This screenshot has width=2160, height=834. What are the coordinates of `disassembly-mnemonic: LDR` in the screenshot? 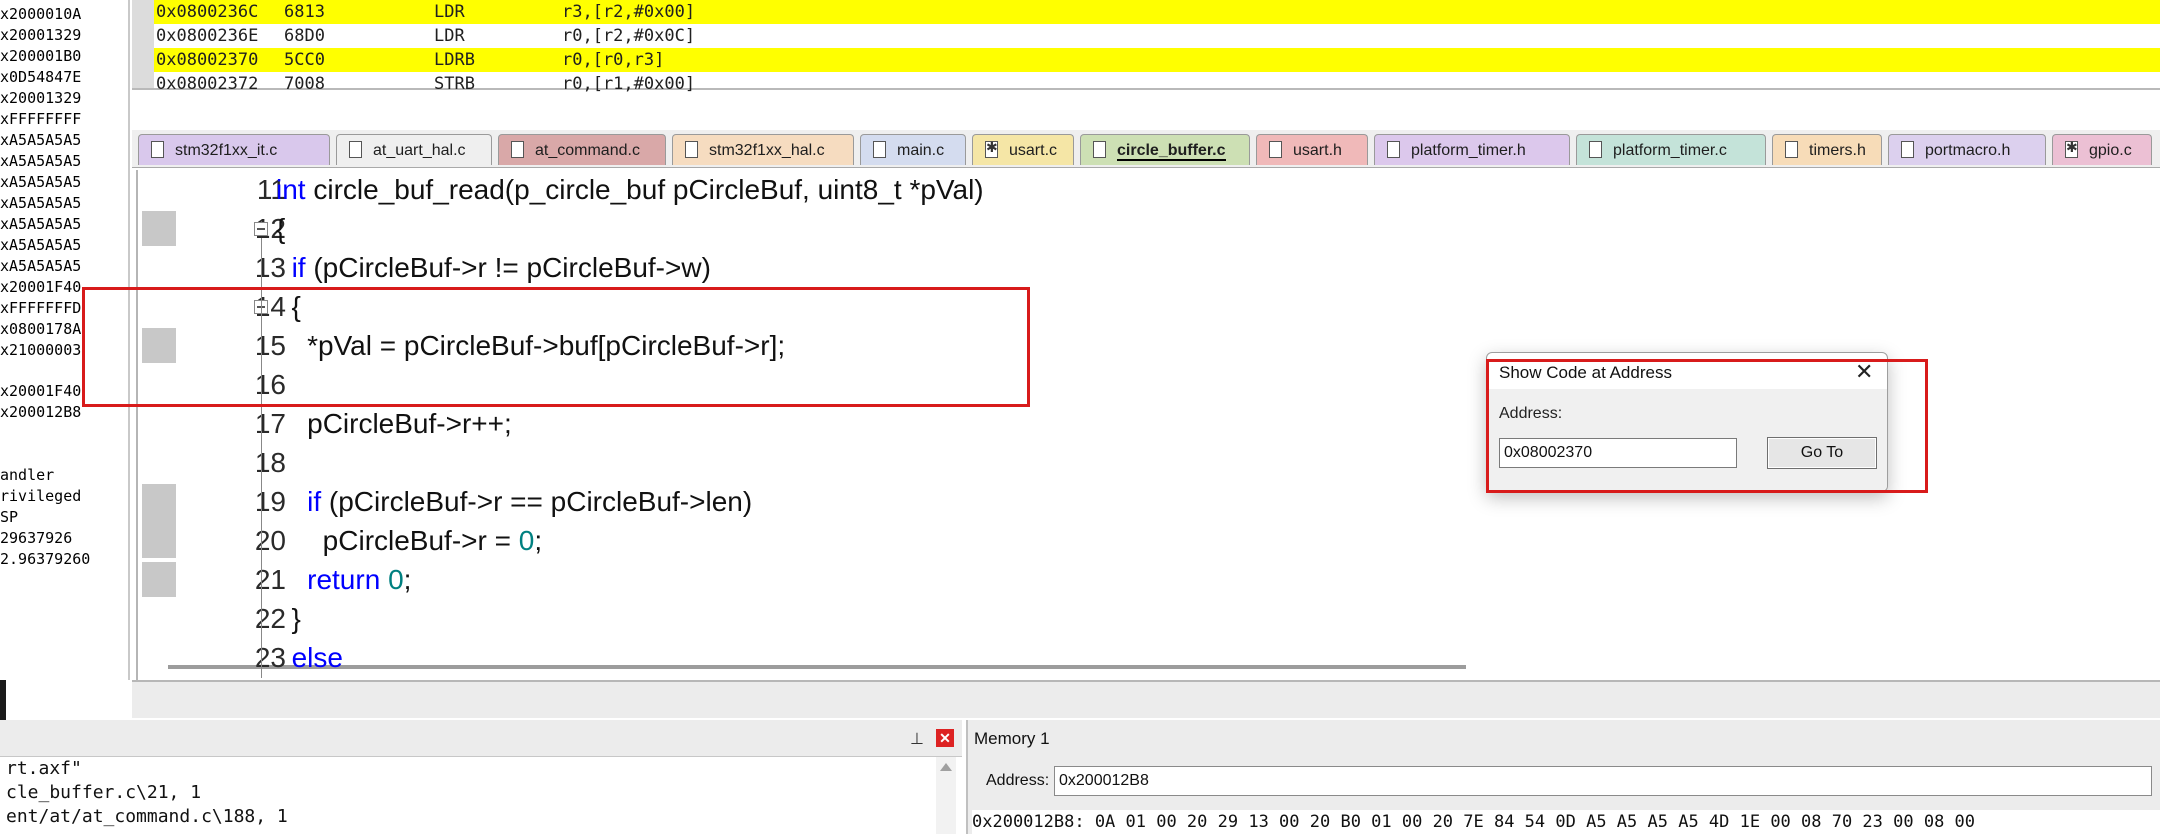 It's located at (449, 12).